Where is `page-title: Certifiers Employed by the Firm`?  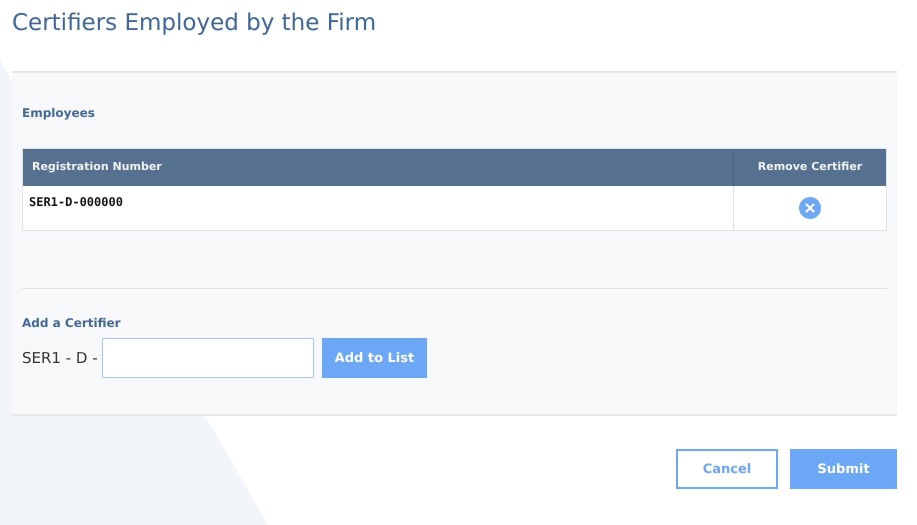
page-title: Certifiers Employed by the Firm is located at coordinates (195, 23).